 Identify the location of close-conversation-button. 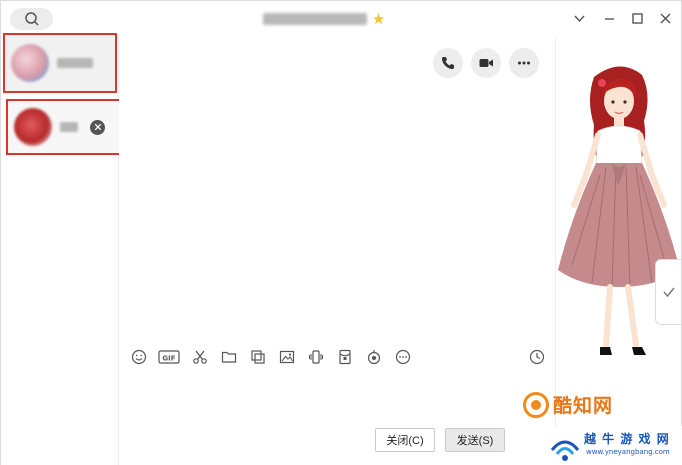
(97, 127).